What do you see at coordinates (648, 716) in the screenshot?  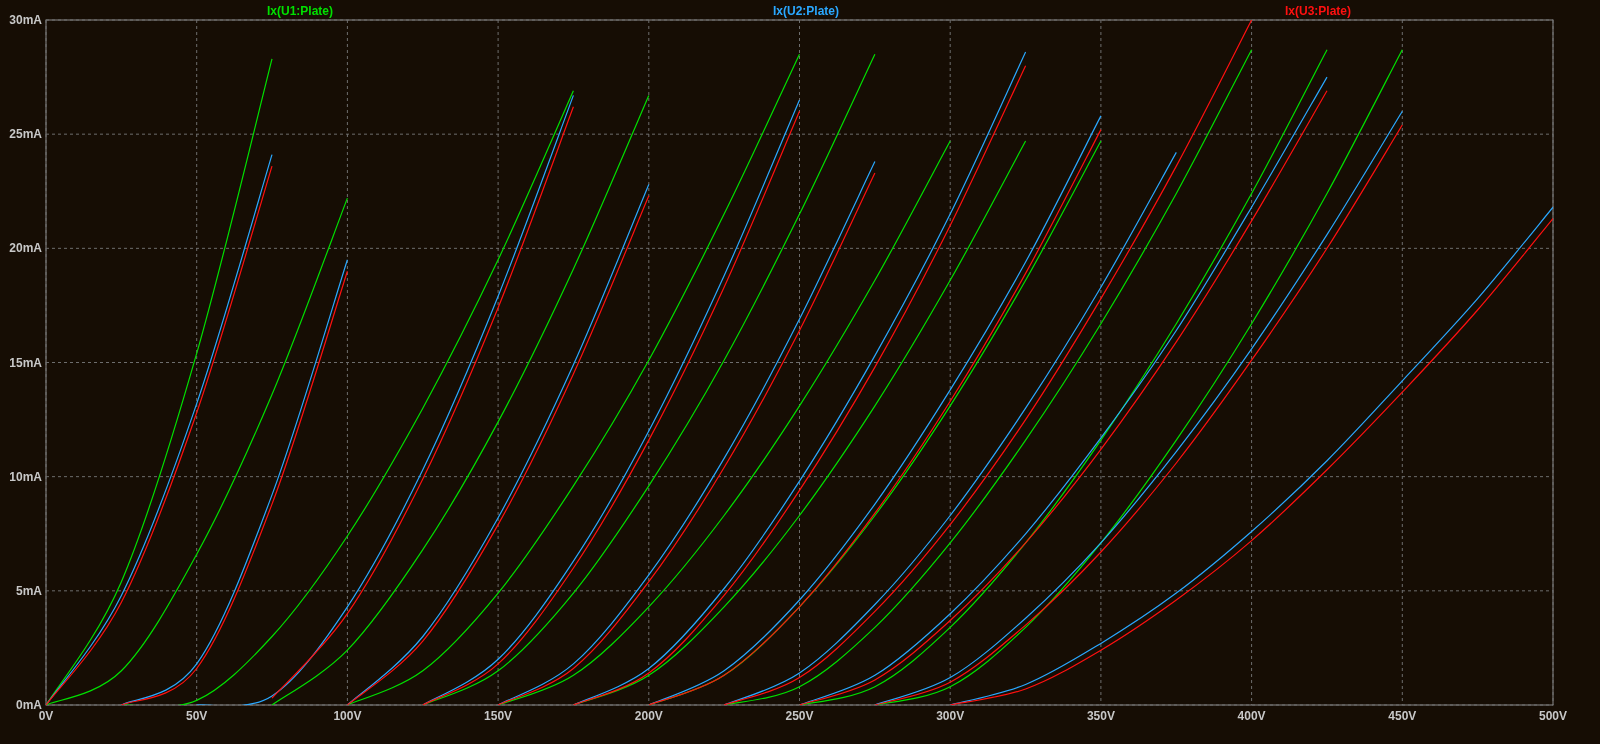 I see `x-axis-tick-label: 200V` at bounding box center [648, 716].